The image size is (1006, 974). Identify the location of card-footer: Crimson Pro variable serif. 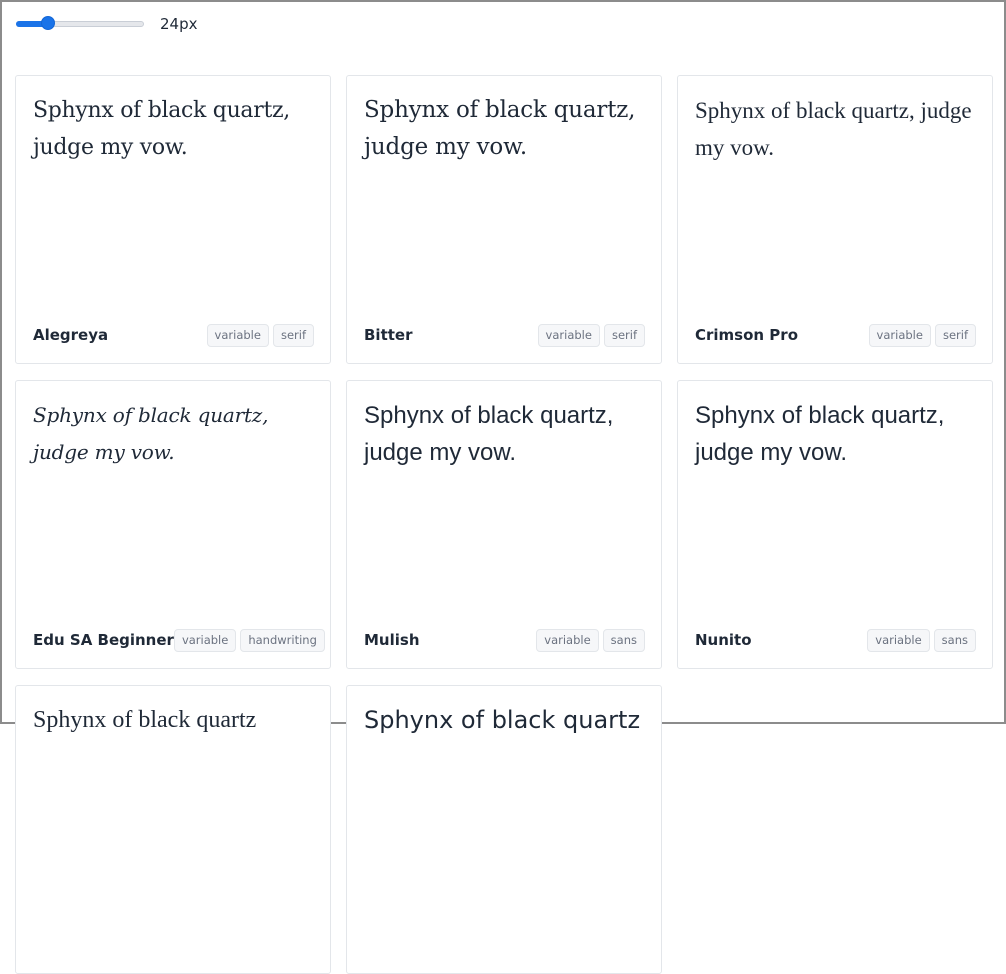
(835, 335).